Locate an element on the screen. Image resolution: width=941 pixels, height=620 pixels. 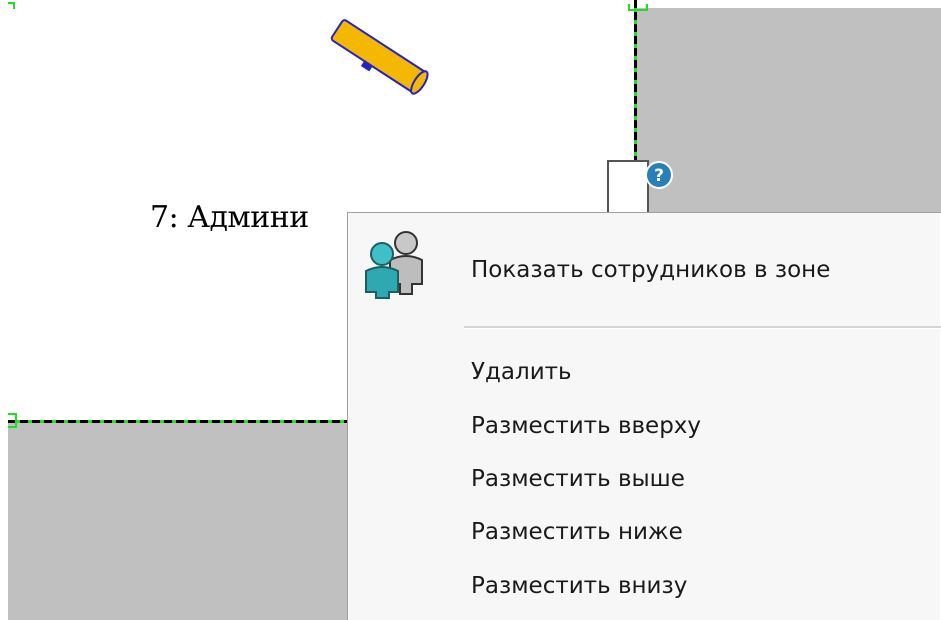
menu-item-delete: Удалить is located at coordinates (644, 372).